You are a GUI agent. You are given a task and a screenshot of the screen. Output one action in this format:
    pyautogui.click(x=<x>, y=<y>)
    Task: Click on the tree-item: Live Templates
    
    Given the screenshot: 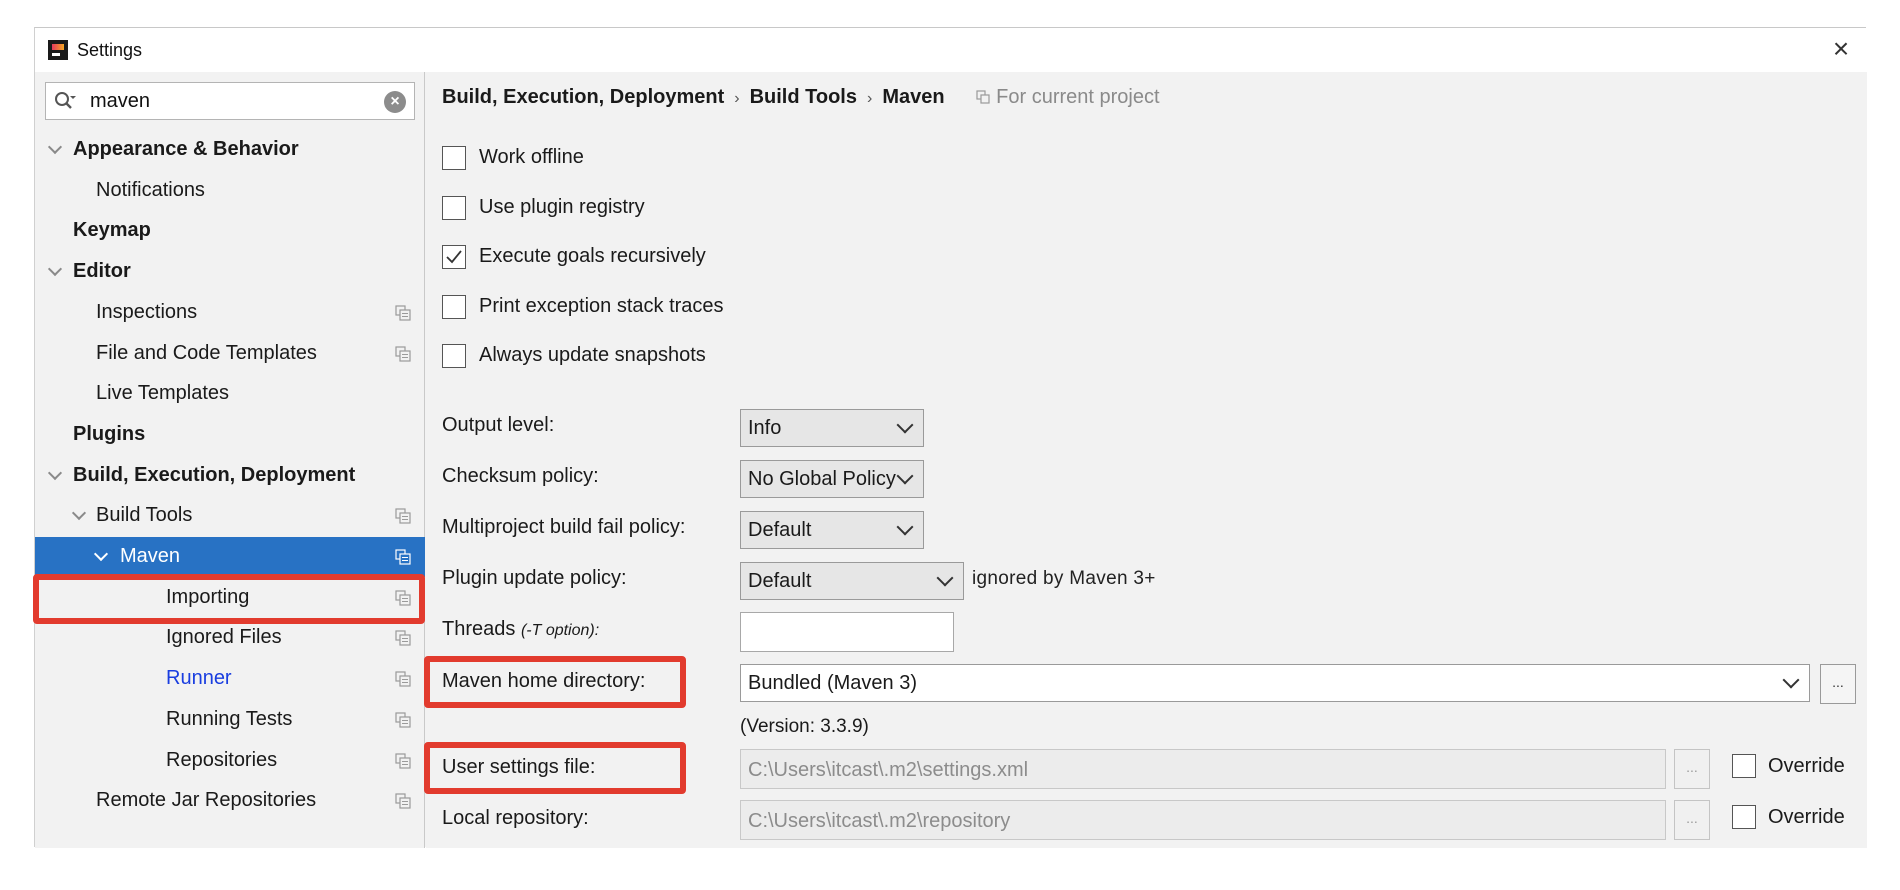 What is the action you would take?
    pyautogui.click(x=230, y=394)
    